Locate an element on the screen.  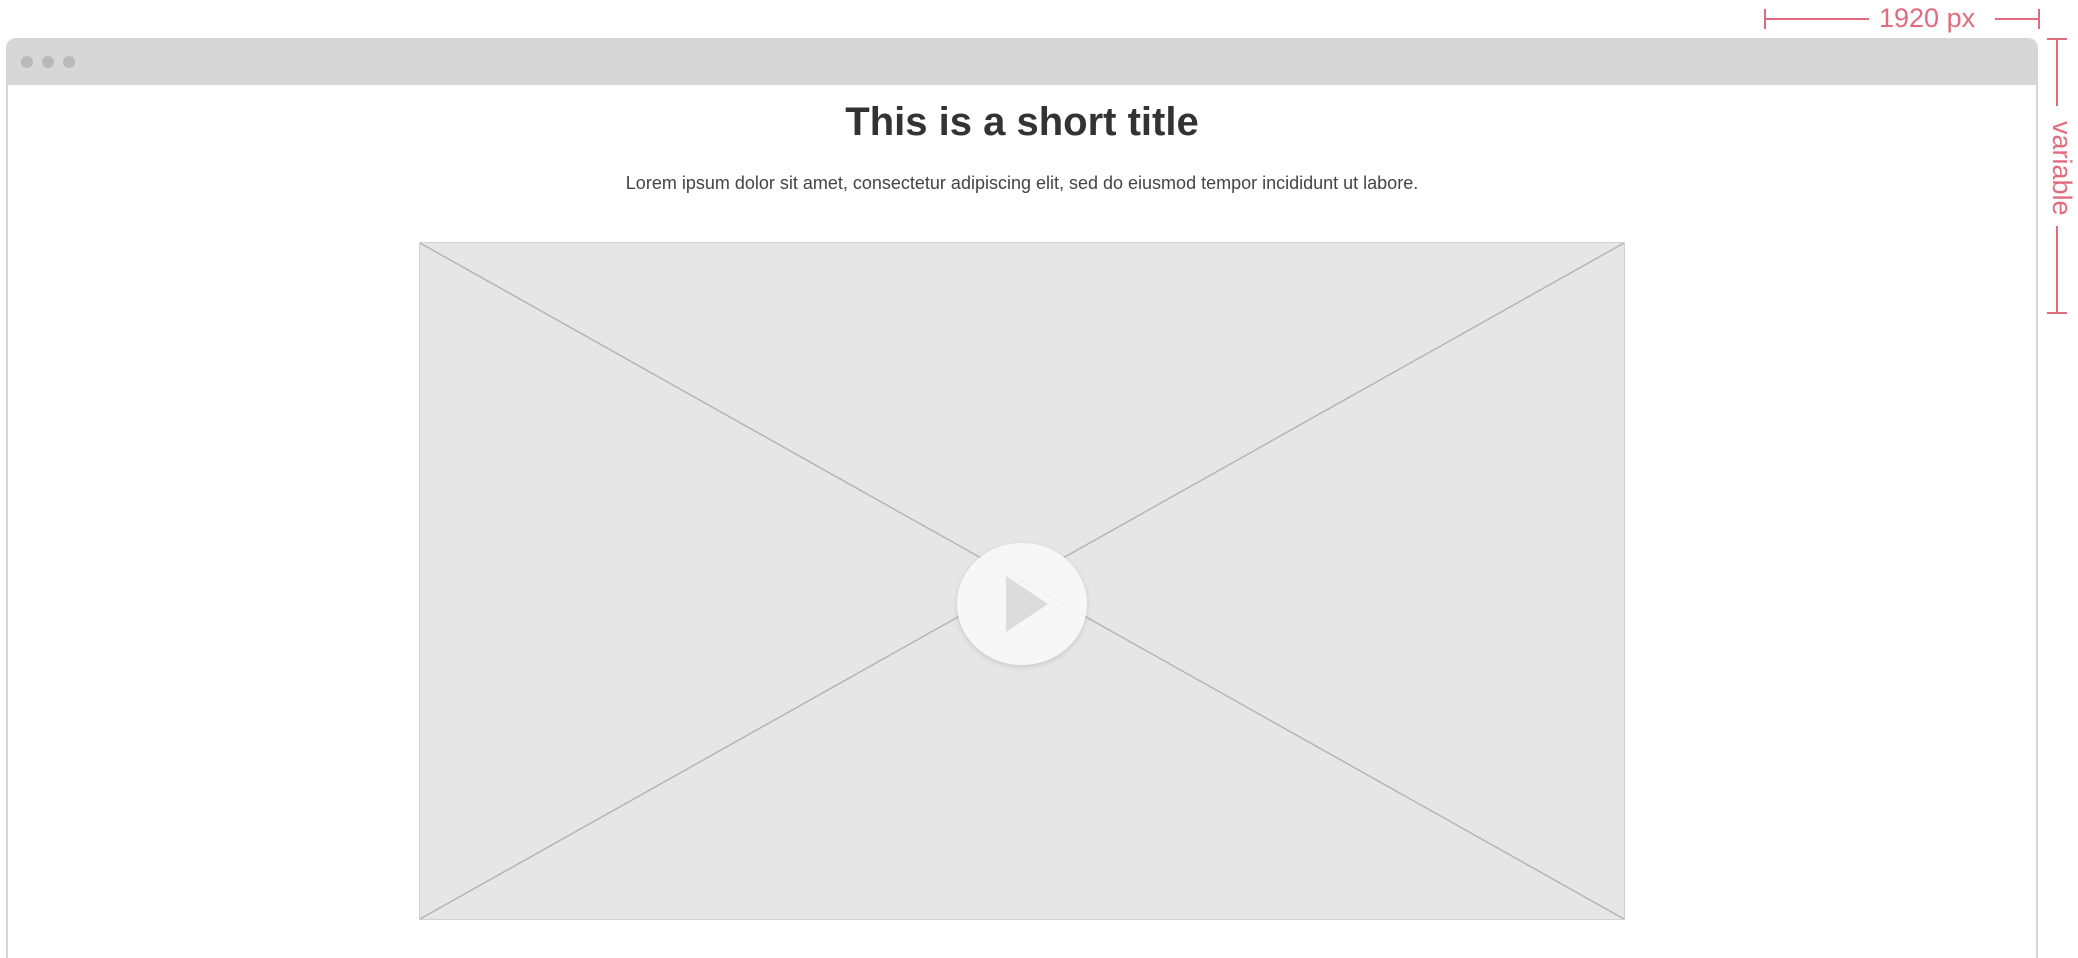
play-button is located at coordinates (1022, 604).